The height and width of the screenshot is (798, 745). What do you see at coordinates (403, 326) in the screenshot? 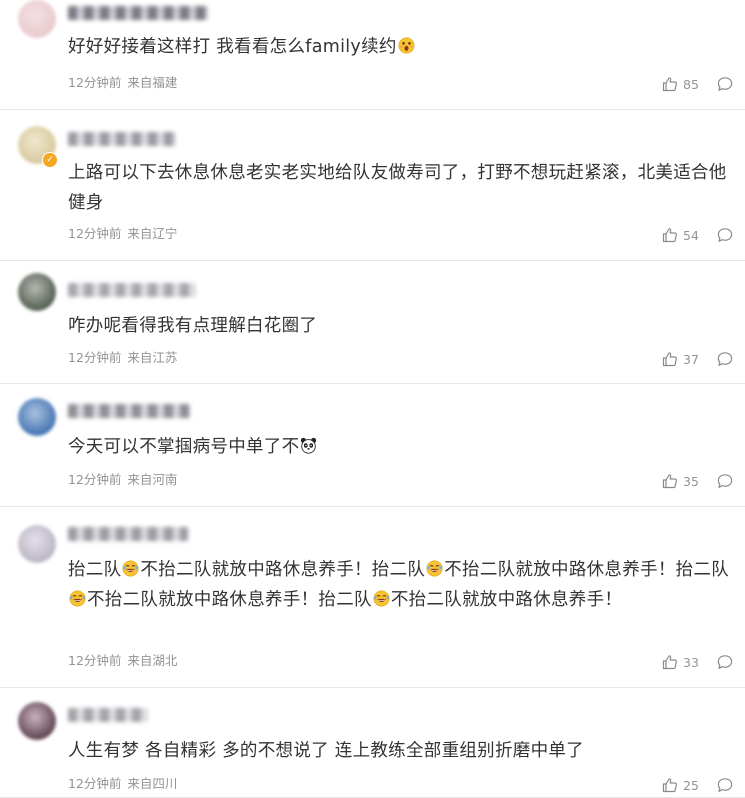
I see `comment-text: 咋办呢看得我有点理解白花圈了` at bounding box center [403, 326].